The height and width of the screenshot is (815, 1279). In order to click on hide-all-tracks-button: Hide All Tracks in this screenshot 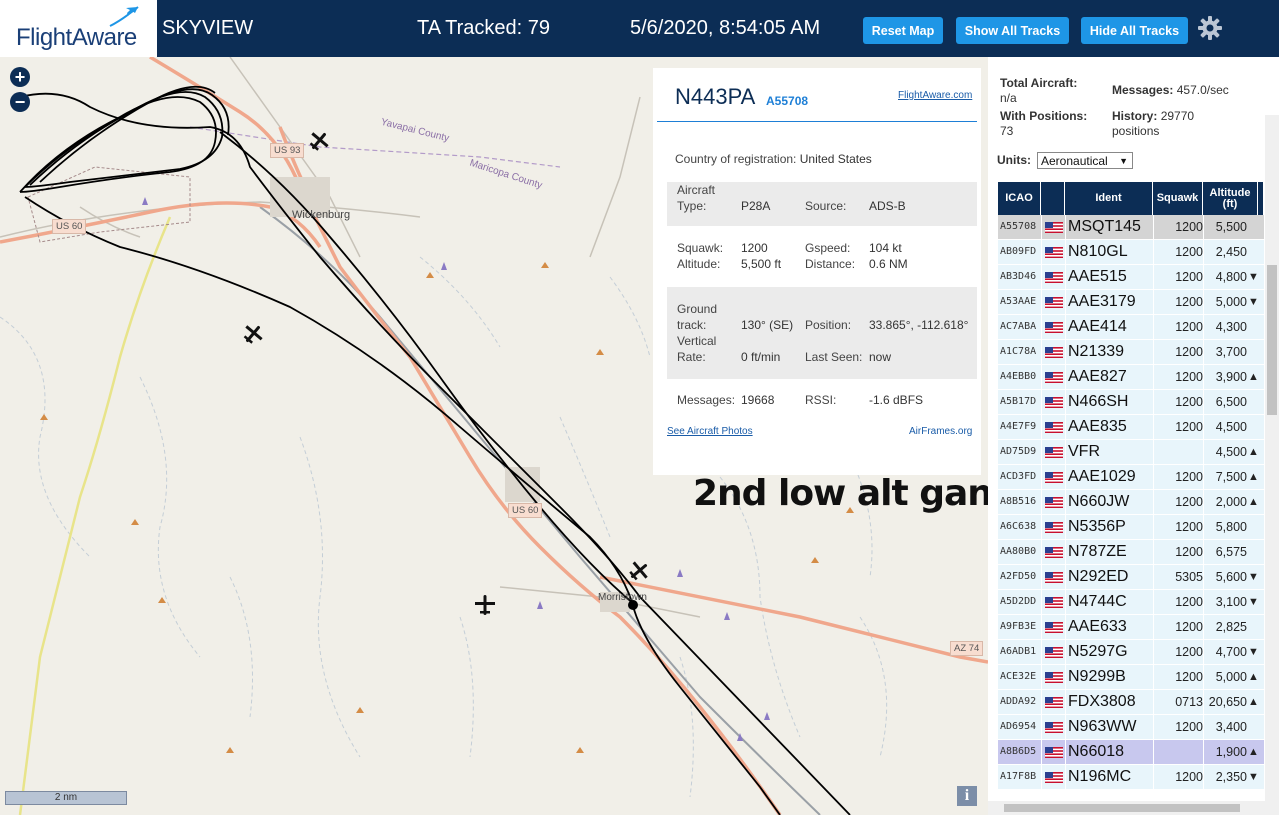, I will do `click(1134, 30)`.